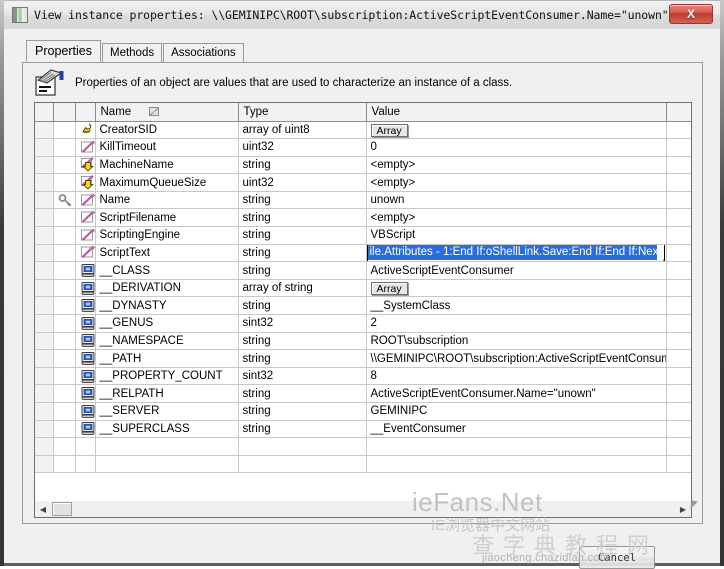  What do you see at coordinates (167, 306) in the screenshot?
I see `cell-property-name: __DYNASTY` at bounding box center [167, 306].